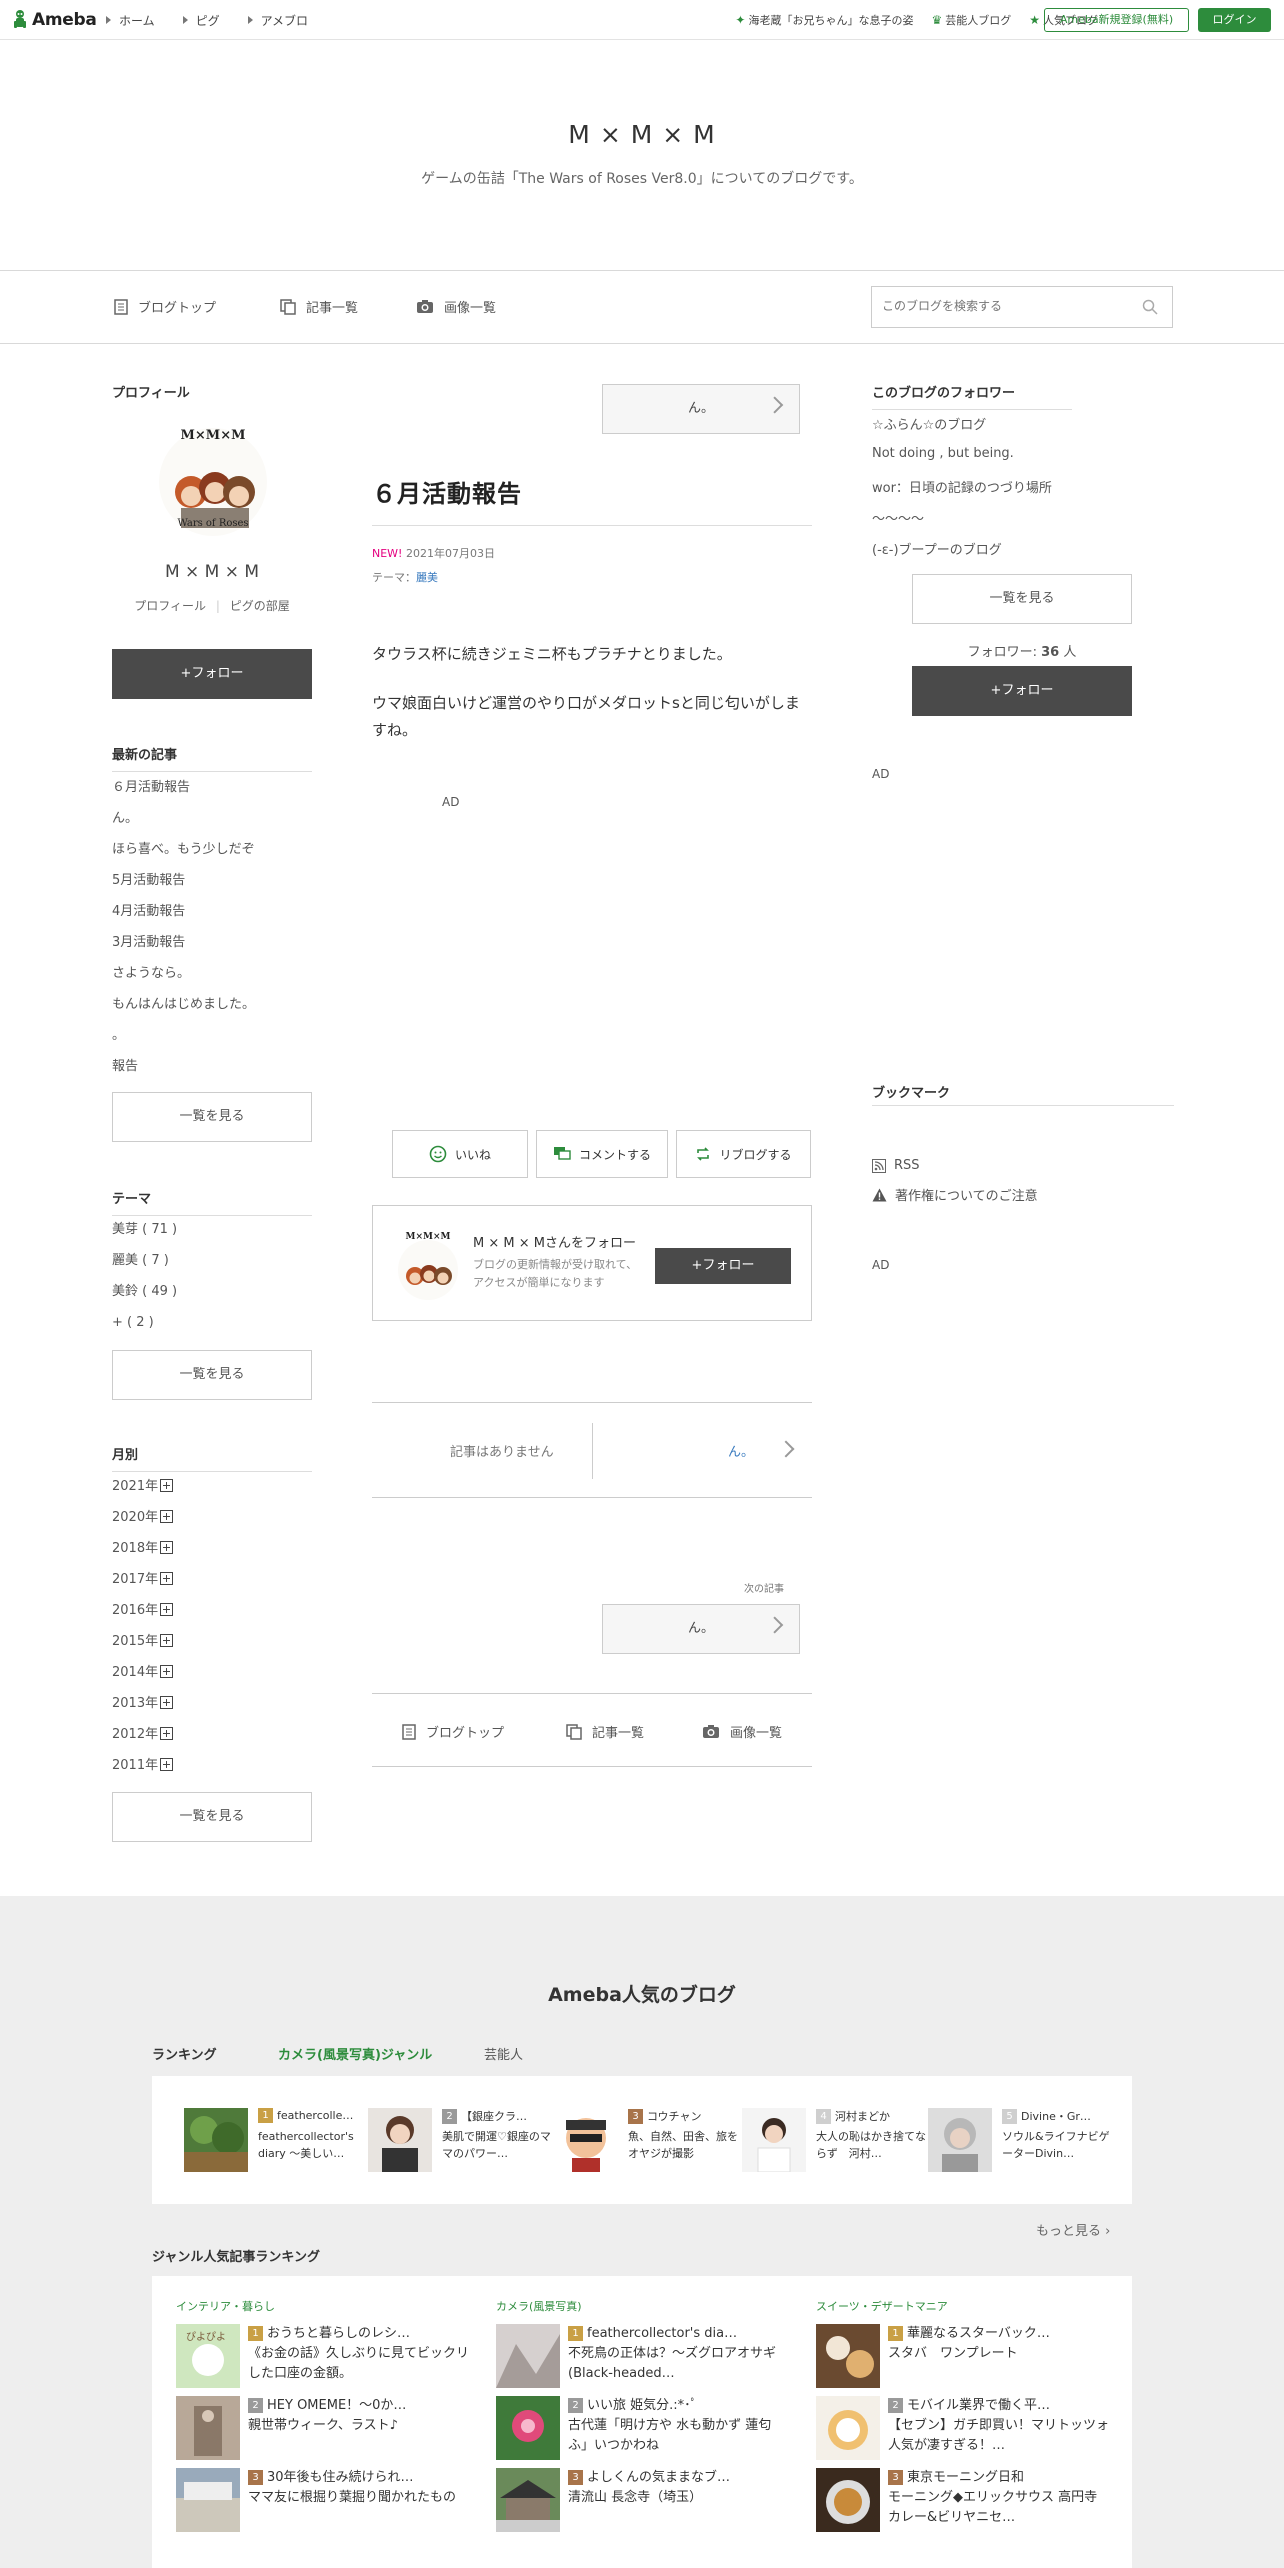 The width and height of the screenshot is (1284, 2568). What do you see at coordinates (723, 1266) in the screenshot?
I see `follow-box-button: +フォロー` at bounding box center [723, 1266].